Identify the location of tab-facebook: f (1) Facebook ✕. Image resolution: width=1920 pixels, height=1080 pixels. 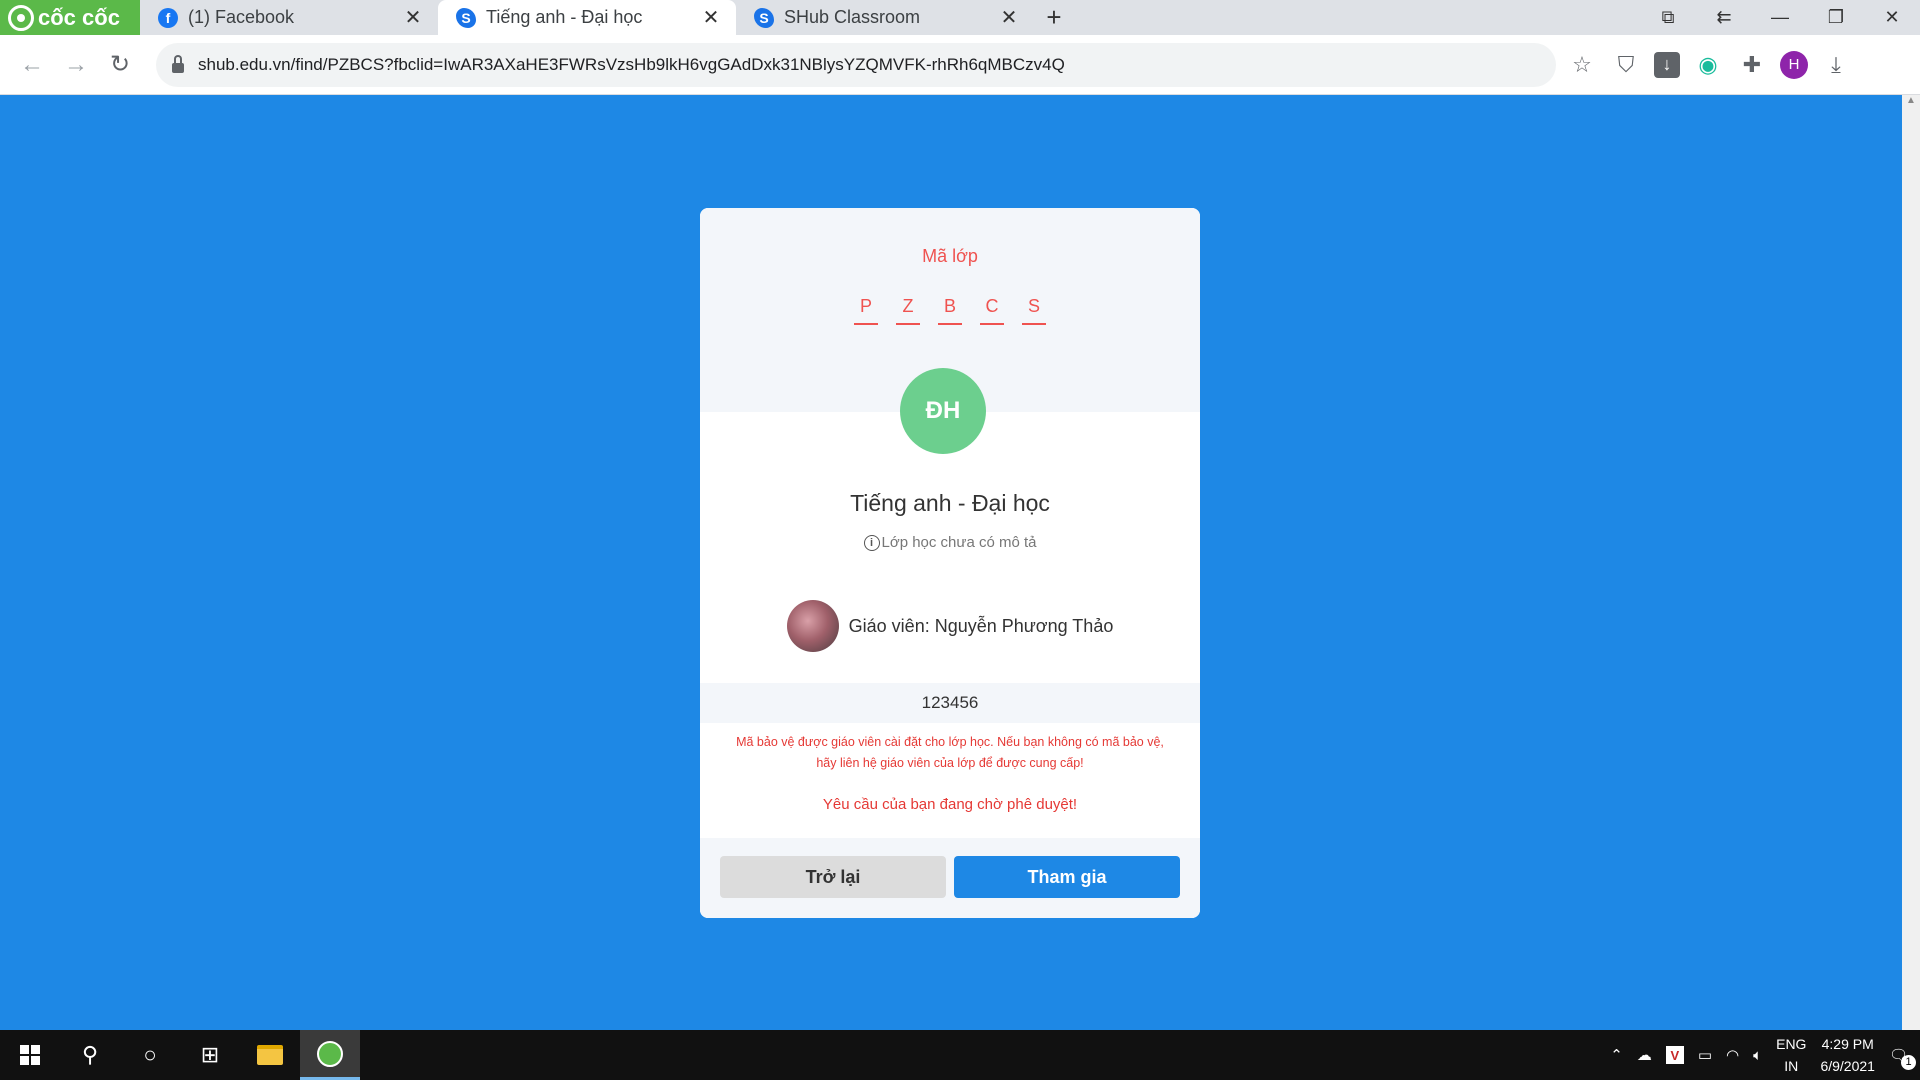
(289, 17).